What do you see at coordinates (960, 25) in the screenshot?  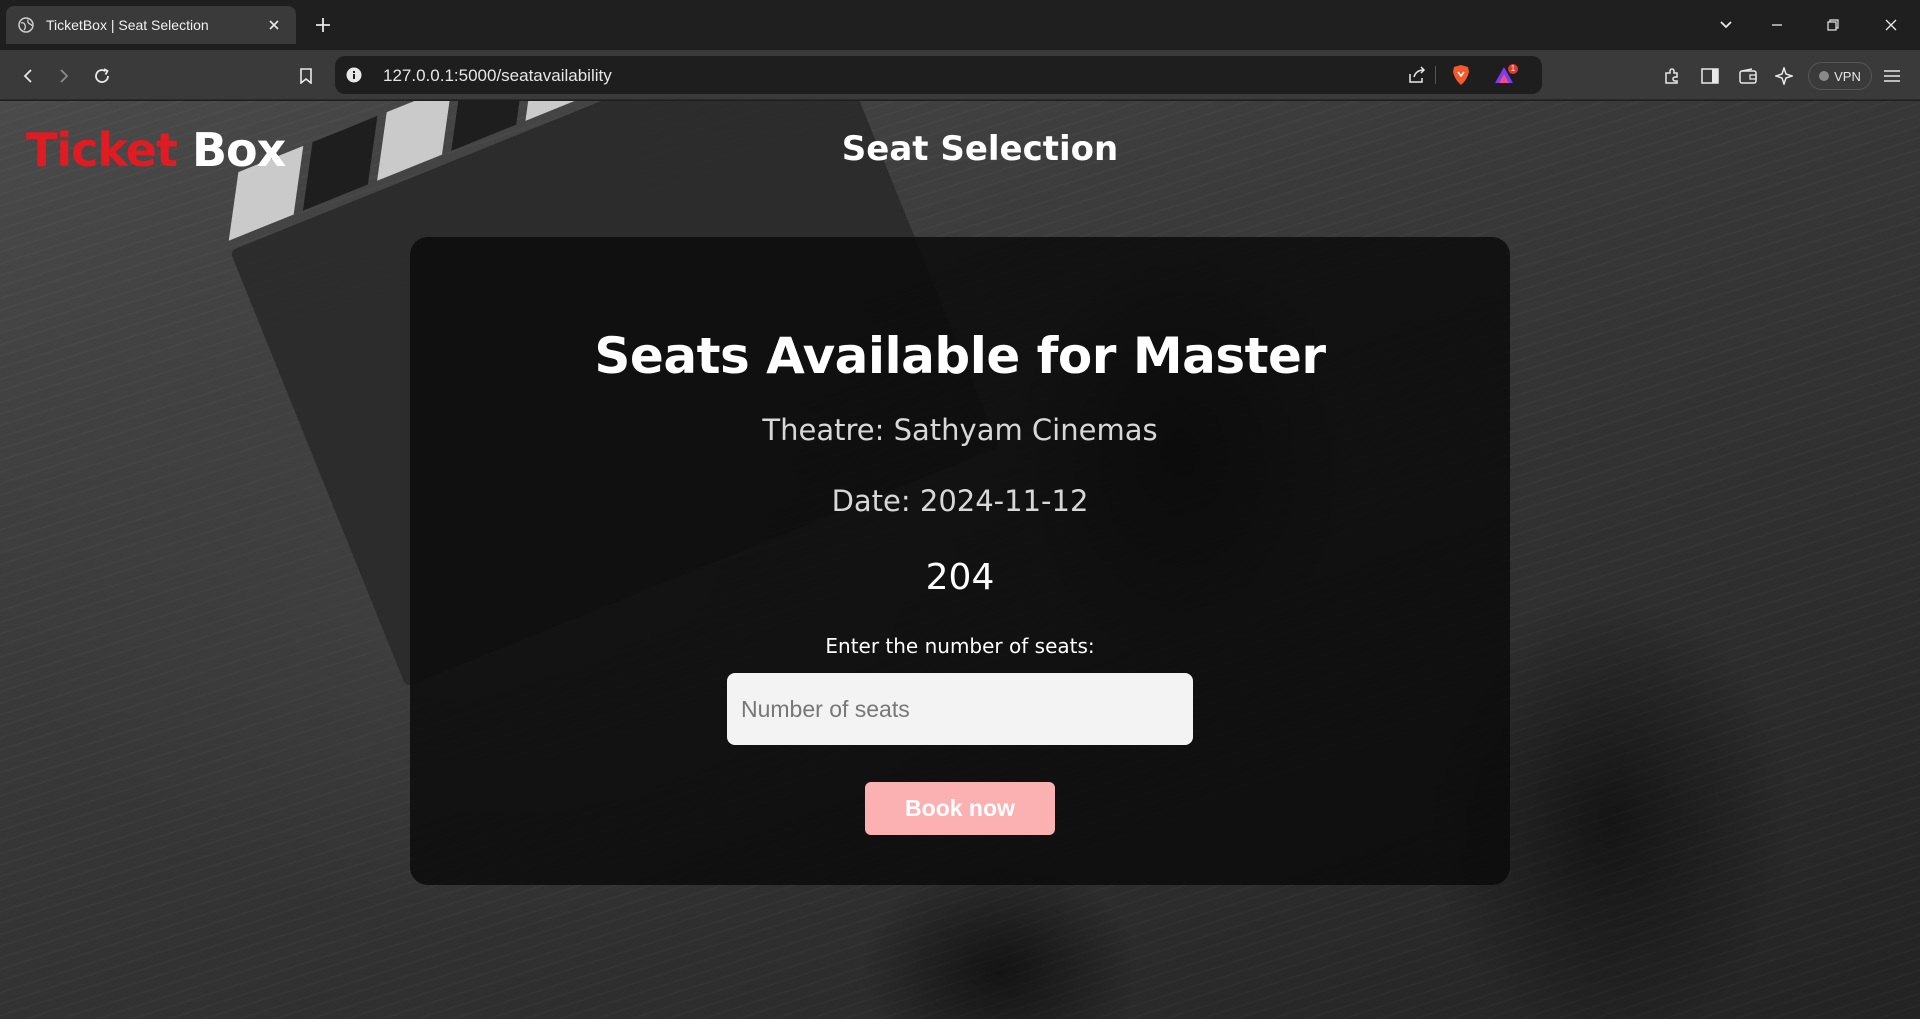 I see `tab-strip: TicketBox | Seat Selection` at bounding box center [960, 25].